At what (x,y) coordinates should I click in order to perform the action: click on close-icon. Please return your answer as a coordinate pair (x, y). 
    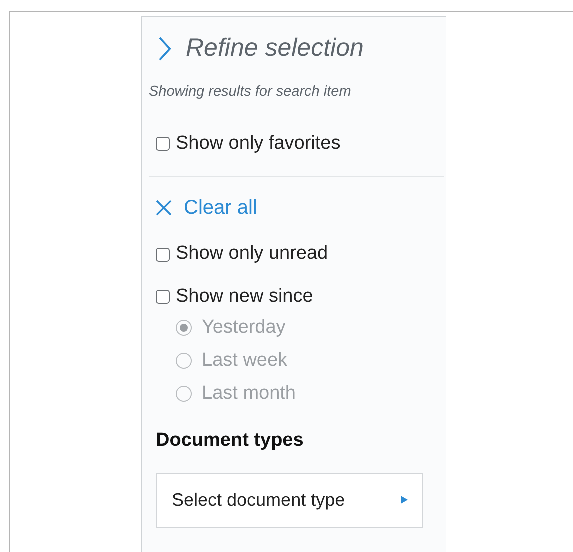
    Looking at the image, I should click on (164, 208).